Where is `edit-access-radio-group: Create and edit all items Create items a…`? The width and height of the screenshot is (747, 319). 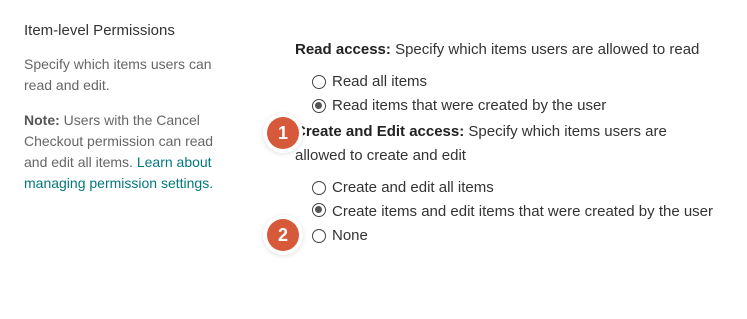 edit-access-radio-group: Create and edit all items Create items a… is located at coordinates (505, 212).